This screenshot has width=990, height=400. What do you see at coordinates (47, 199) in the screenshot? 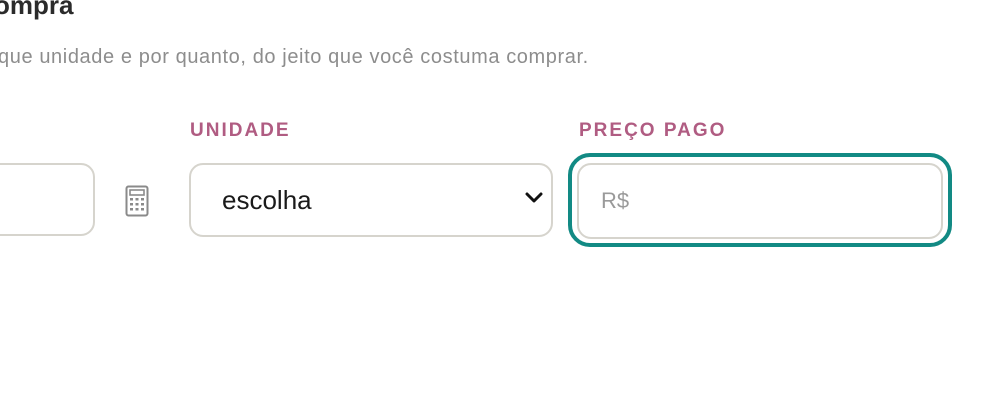
I see `quantity-input` at bounding box center [47, 199].